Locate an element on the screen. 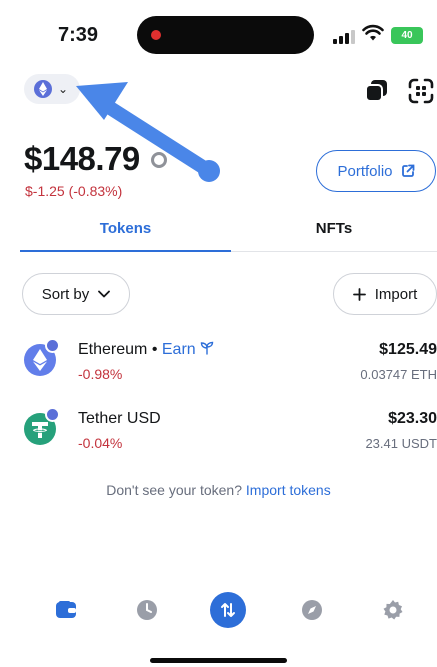 This screenshot has height=667, width=437. tab-nfts: NFTs is located at coordinates (334, 228).